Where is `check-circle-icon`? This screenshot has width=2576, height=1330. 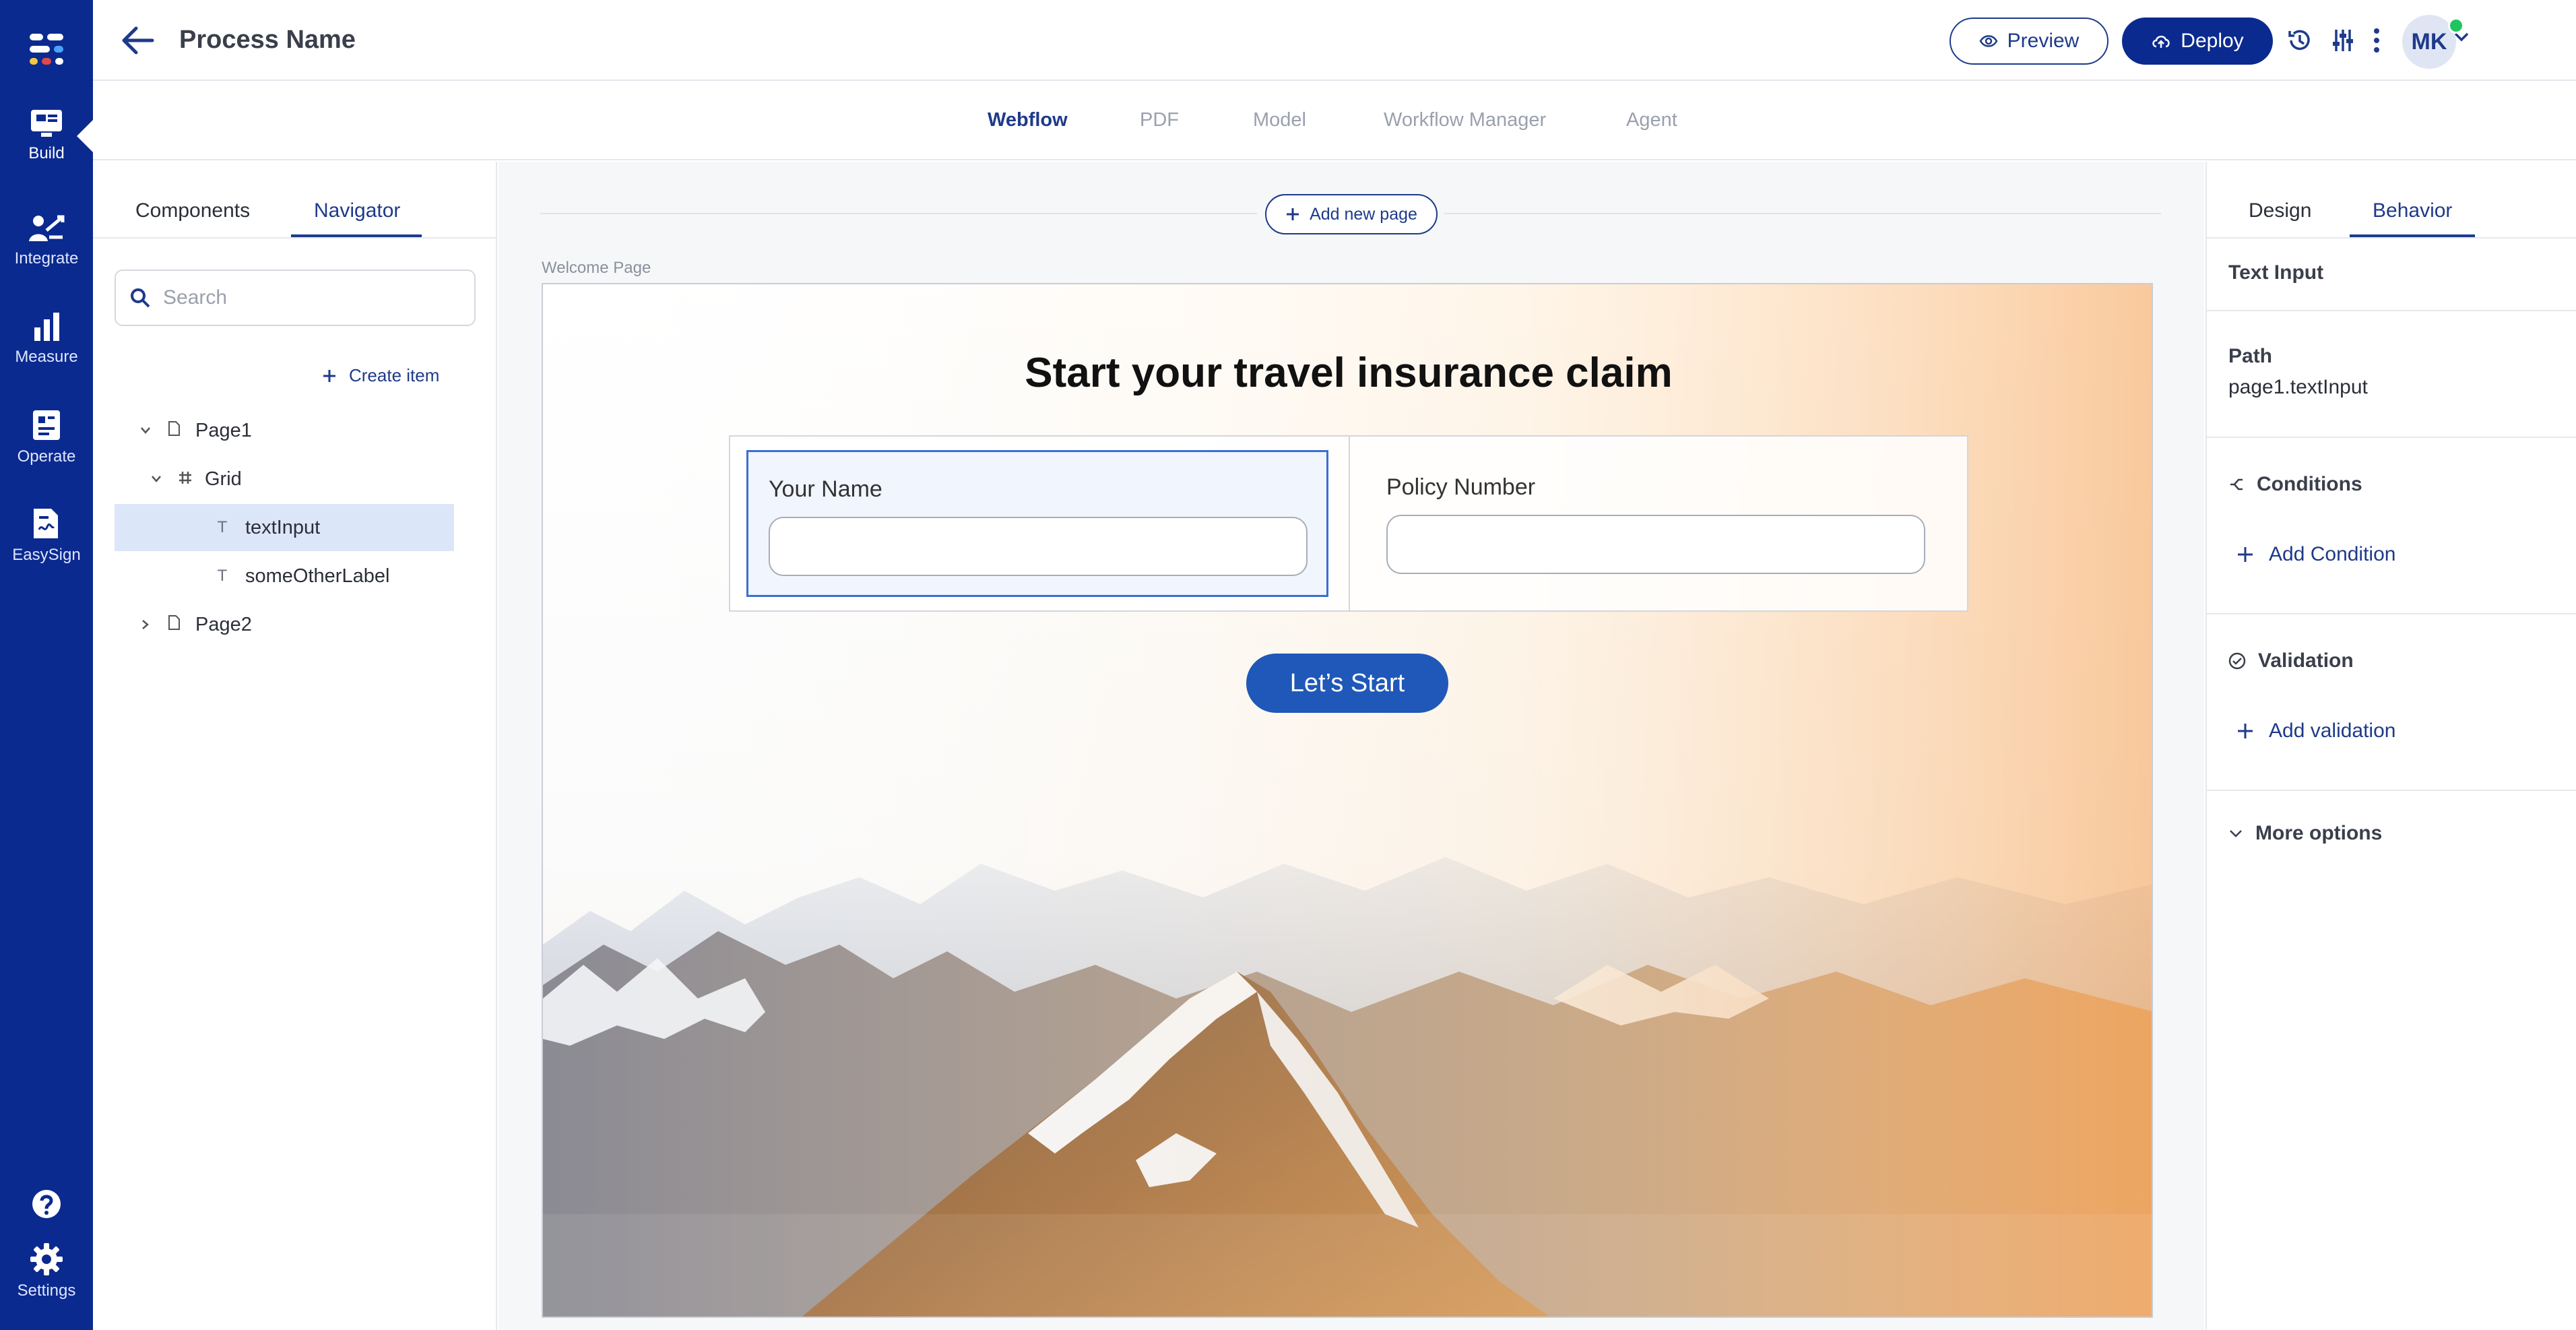
check-circle-icon is located at coordinates (2237, 661).